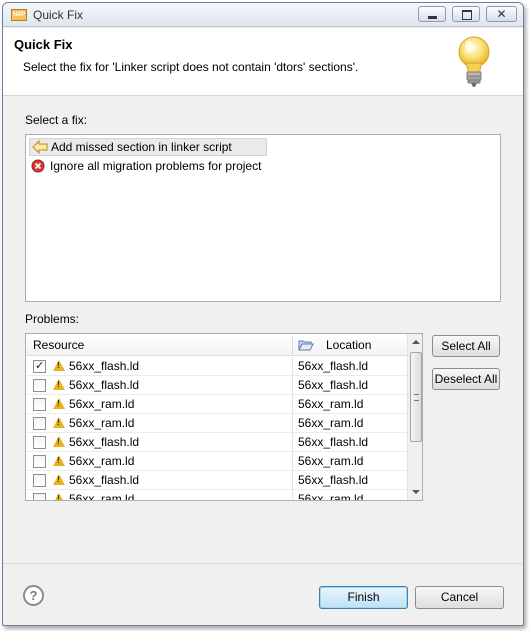 The width and height of the screenshot is (529, 631). What do you see at coordinates (466, 346) in the screenshot?
I see `select-all-button: Select All` at bounding box center [466, 346].